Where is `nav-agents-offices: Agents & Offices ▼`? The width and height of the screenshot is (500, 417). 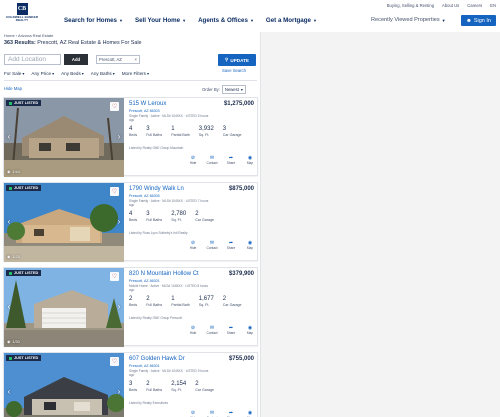 nav-agents-offices: Agents & Offices ▼ is located at coordinates (226, 20).